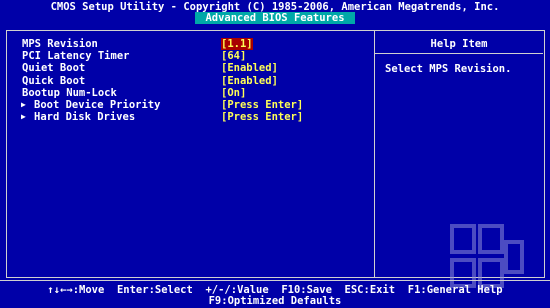 The image size is (550, 308). I want to click on submenu-label: Boot Device Priority, so click(90, 105).